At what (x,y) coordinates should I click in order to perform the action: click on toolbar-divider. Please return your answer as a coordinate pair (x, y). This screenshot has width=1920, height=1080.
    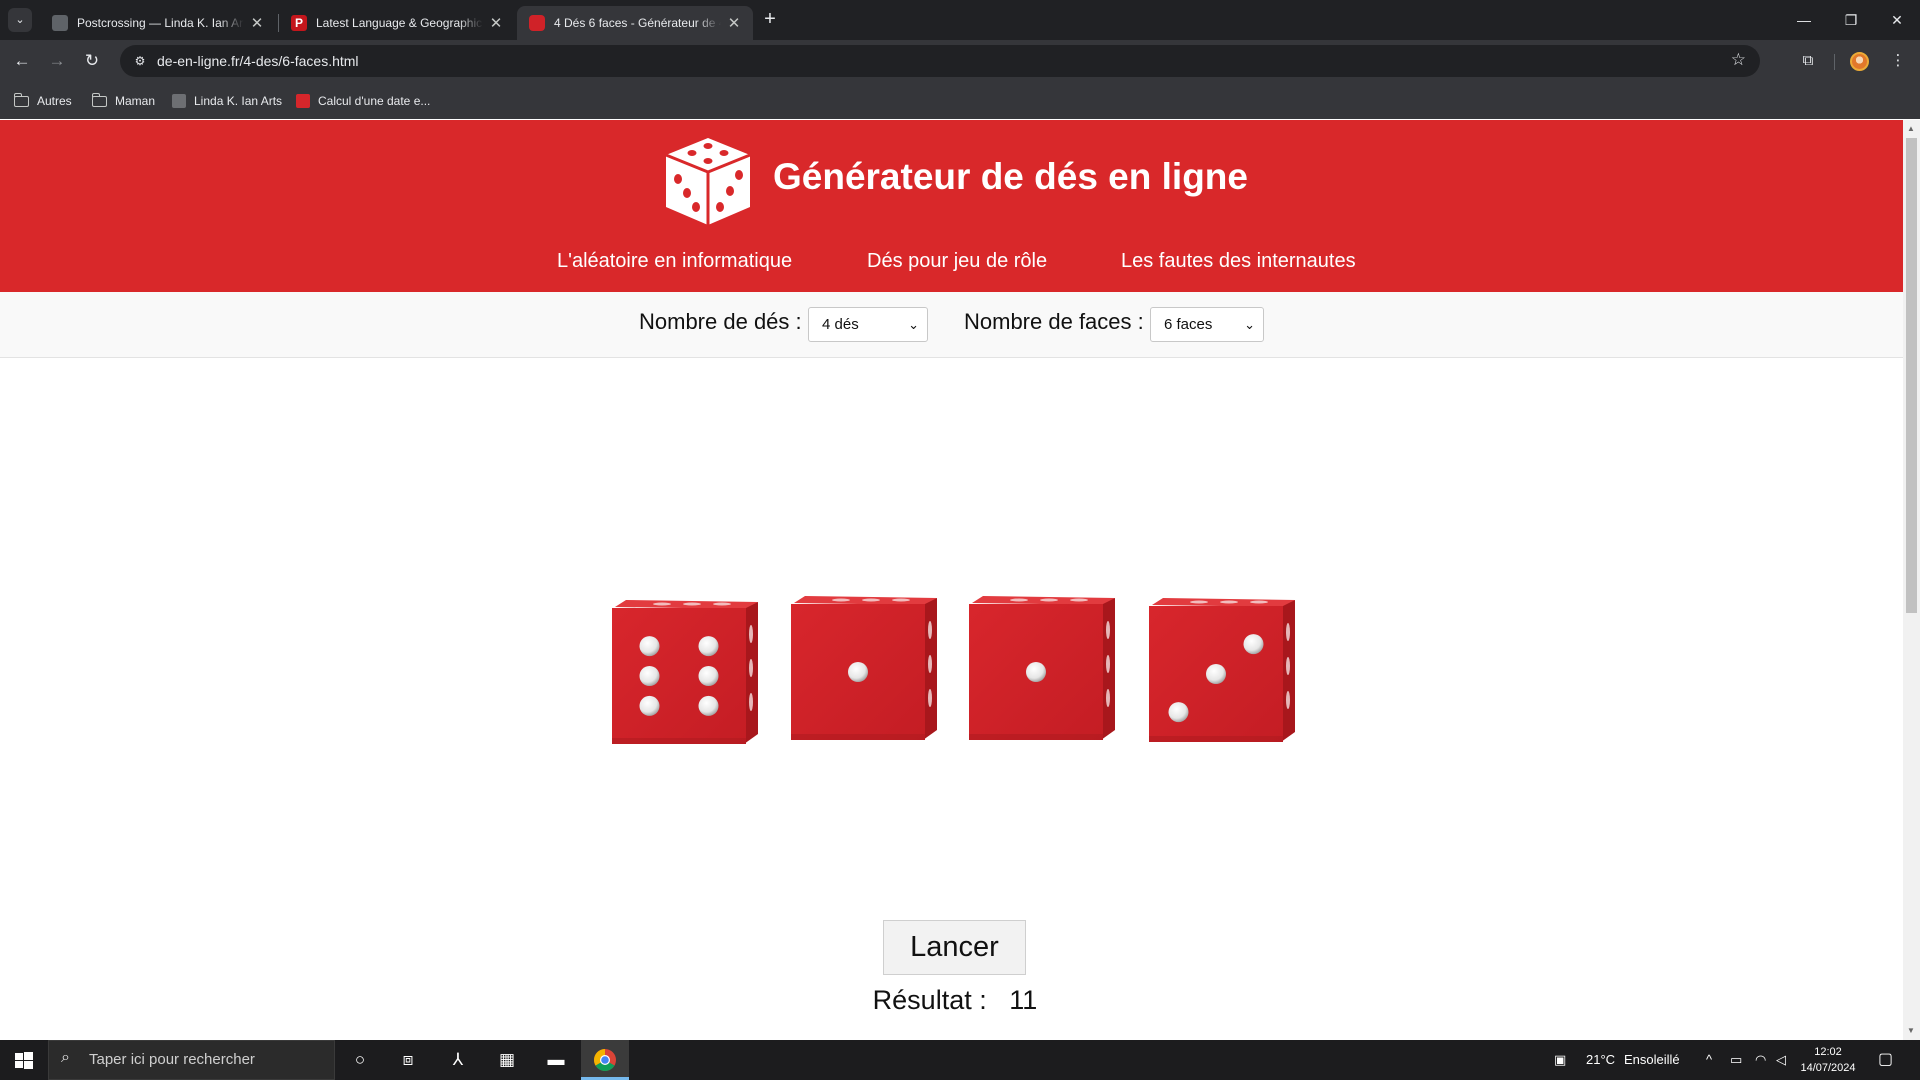
    Looking at the image, I should click on (1834, 62).